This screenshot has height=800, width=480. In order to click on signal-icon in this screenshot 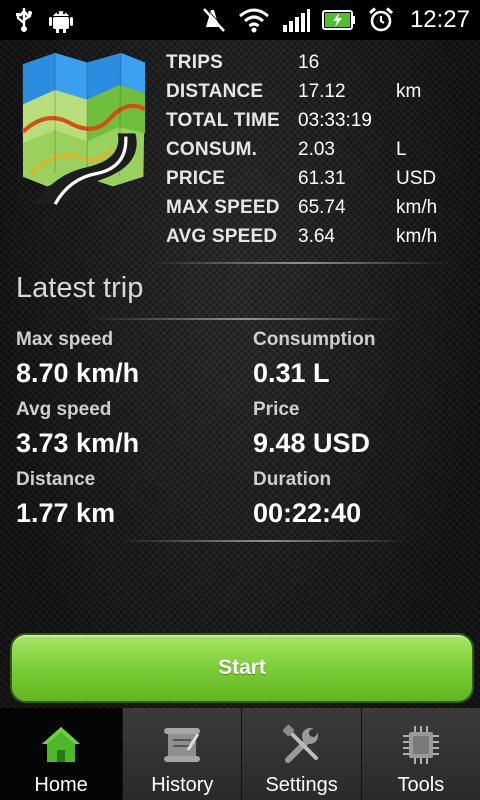, I will do `click(296, 20)`.